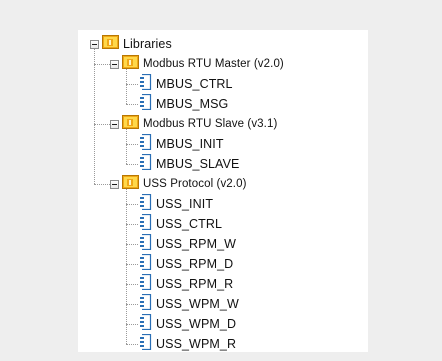 The image size is (442, 361). Describe the element at coordinates (196, 324) in the screenshot. I see `tree-item-label: USS_WPM_D` at that location.